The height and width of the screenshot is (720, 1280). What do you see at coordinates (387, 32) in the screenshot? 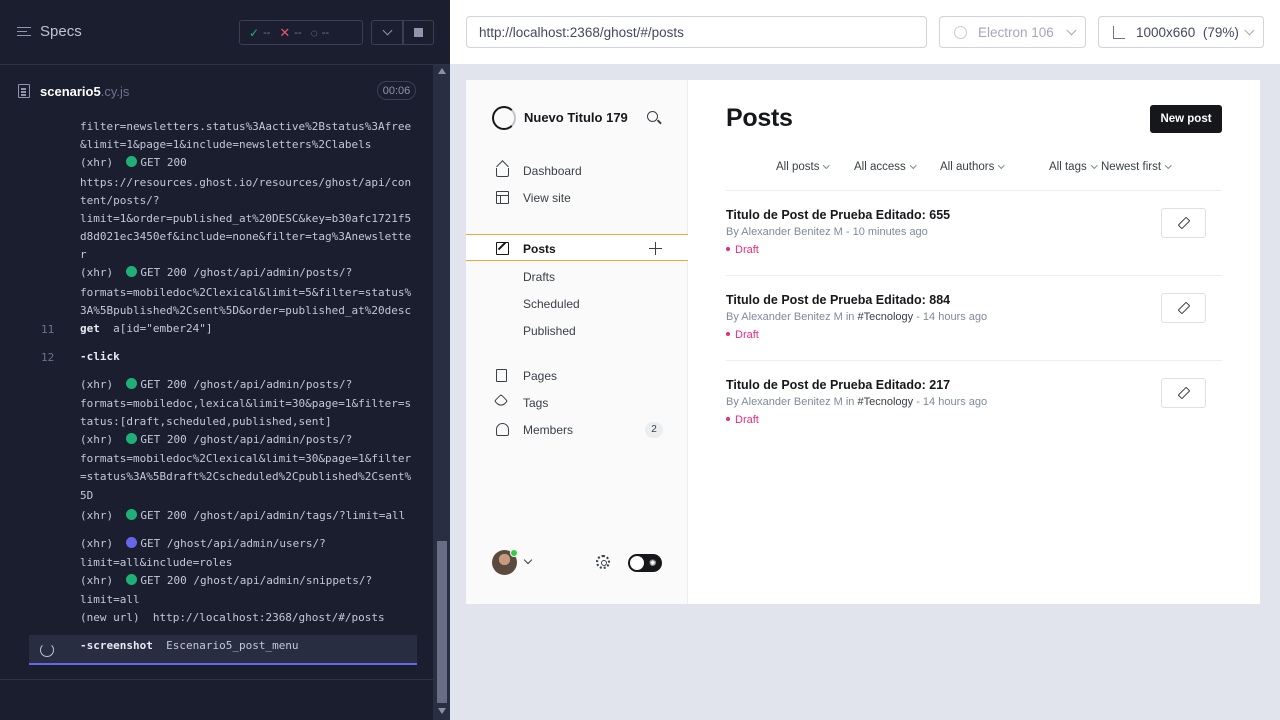
I see `expand-button` at bounding box center [387, 32].